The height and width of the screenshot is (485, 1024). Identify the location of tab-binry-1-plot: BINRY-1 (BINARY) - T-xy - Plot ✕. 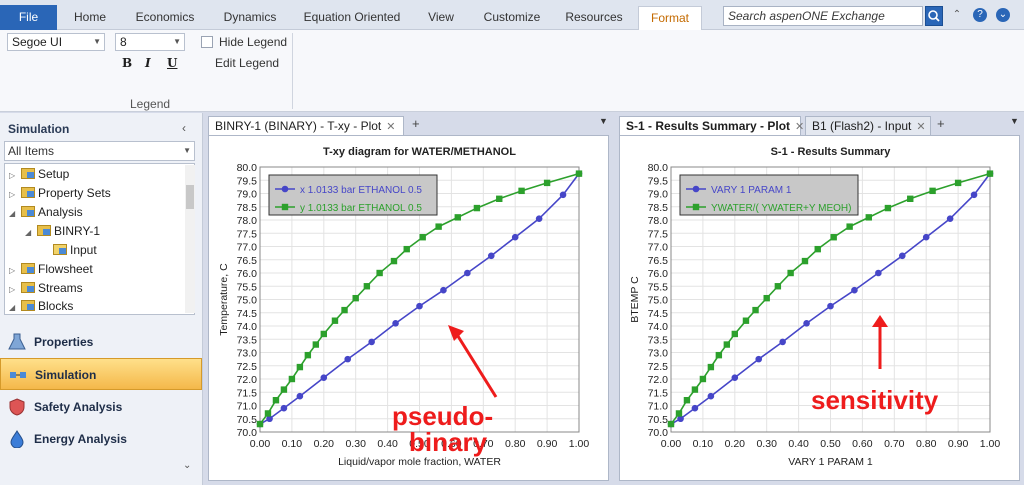
(306, 125).